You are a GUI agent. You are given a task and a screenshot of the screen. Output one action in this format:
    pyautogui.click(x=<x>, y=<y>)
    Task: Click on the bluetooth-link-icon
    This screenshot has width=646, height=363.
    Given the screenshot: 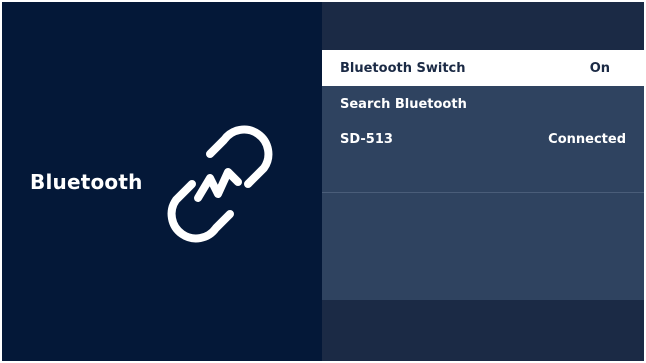 What is the action you would take?
    pyautogui.click(x=220, y=184)
    